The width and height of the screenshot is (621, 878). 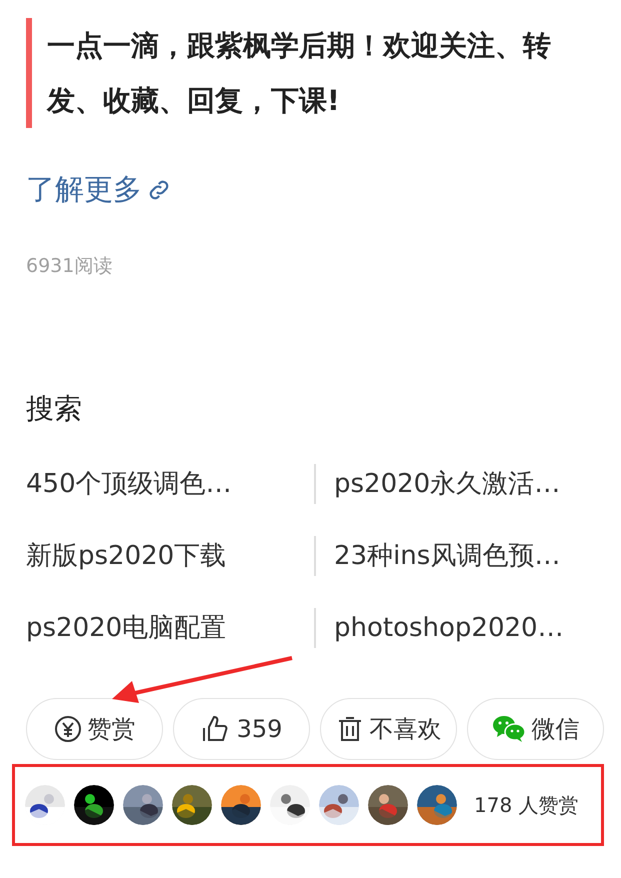 I want to click on read-count: 6931阅读, so click(x=69, y=266).